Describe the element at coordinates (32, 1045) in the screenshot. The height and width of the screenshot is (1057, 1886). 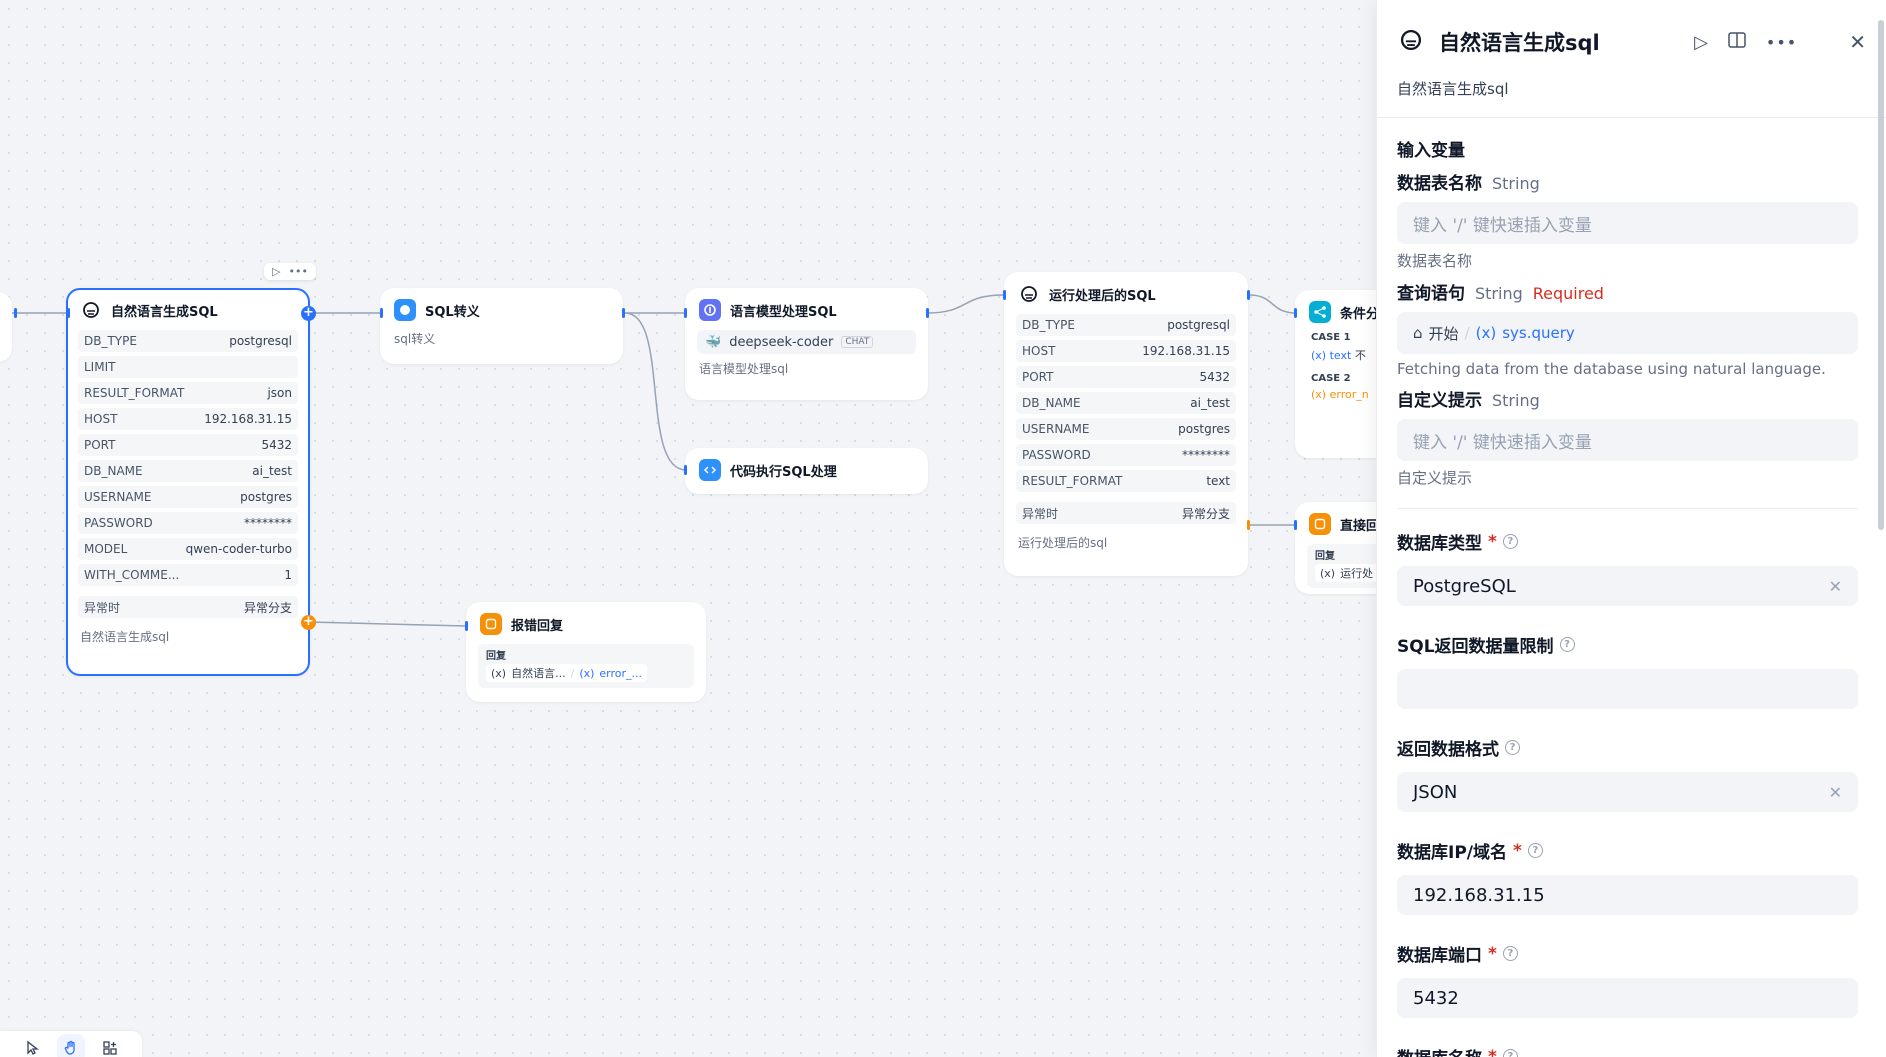
I see `pointer-tool-button` at that location.